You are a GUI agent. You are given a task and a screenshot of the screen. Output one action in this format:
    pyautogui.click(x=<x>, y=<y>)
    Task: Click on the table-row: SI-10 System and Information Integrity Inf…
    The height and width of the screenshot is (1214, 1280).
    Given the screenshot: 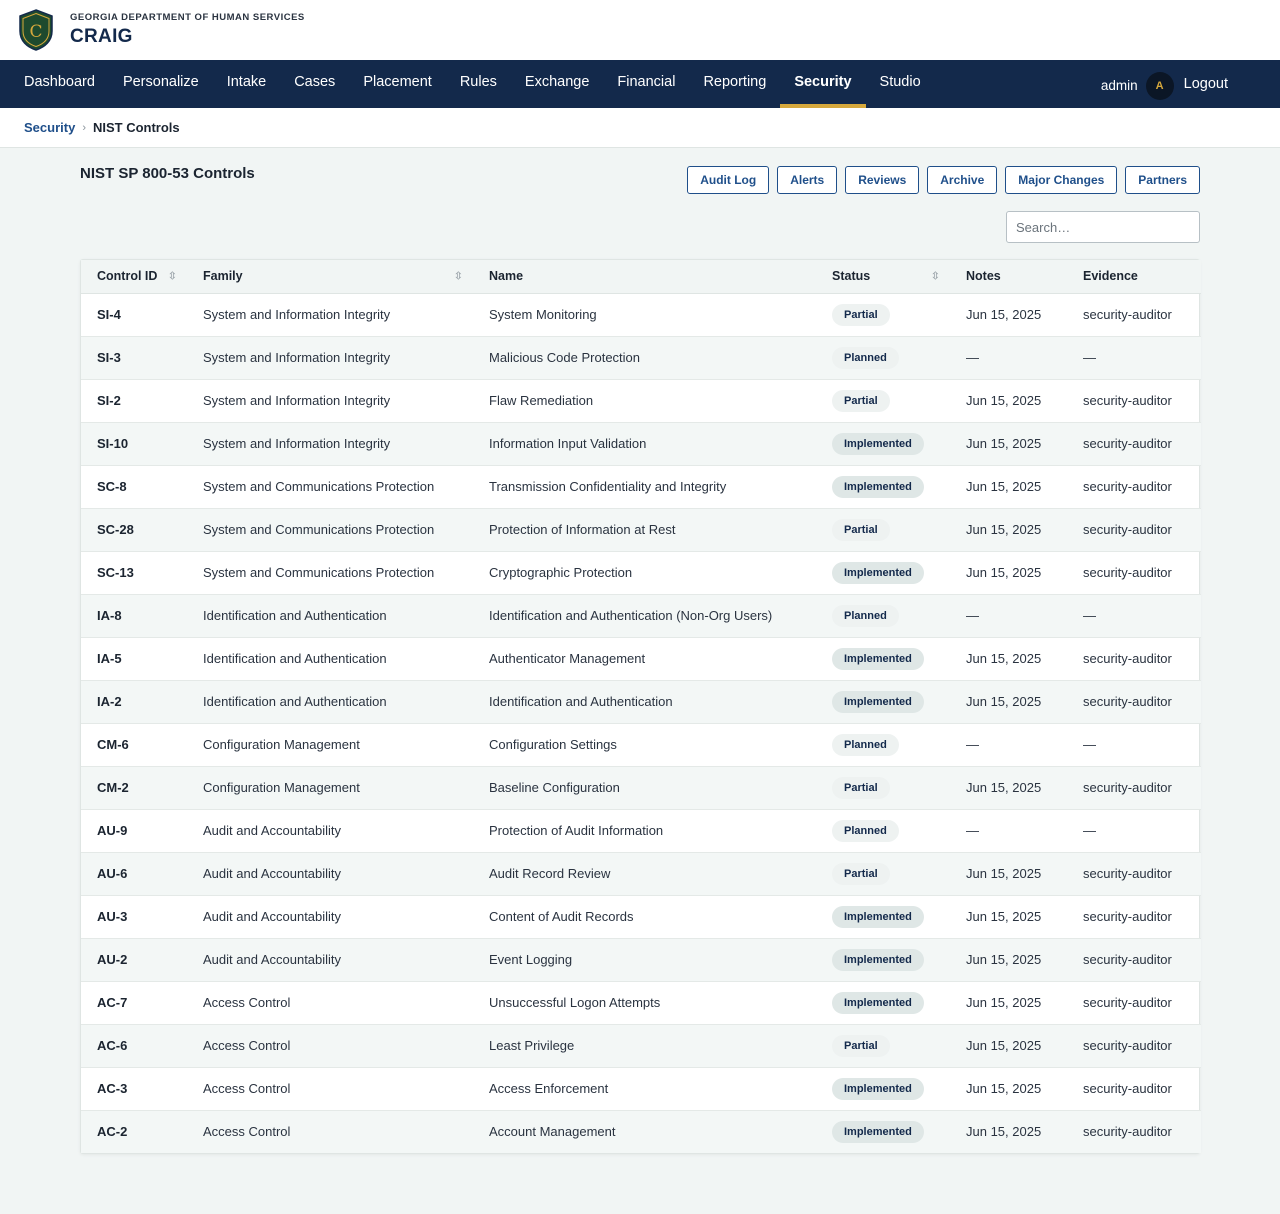 What is the action you would take?
    pyautogui.click(x=641, y=443)
    